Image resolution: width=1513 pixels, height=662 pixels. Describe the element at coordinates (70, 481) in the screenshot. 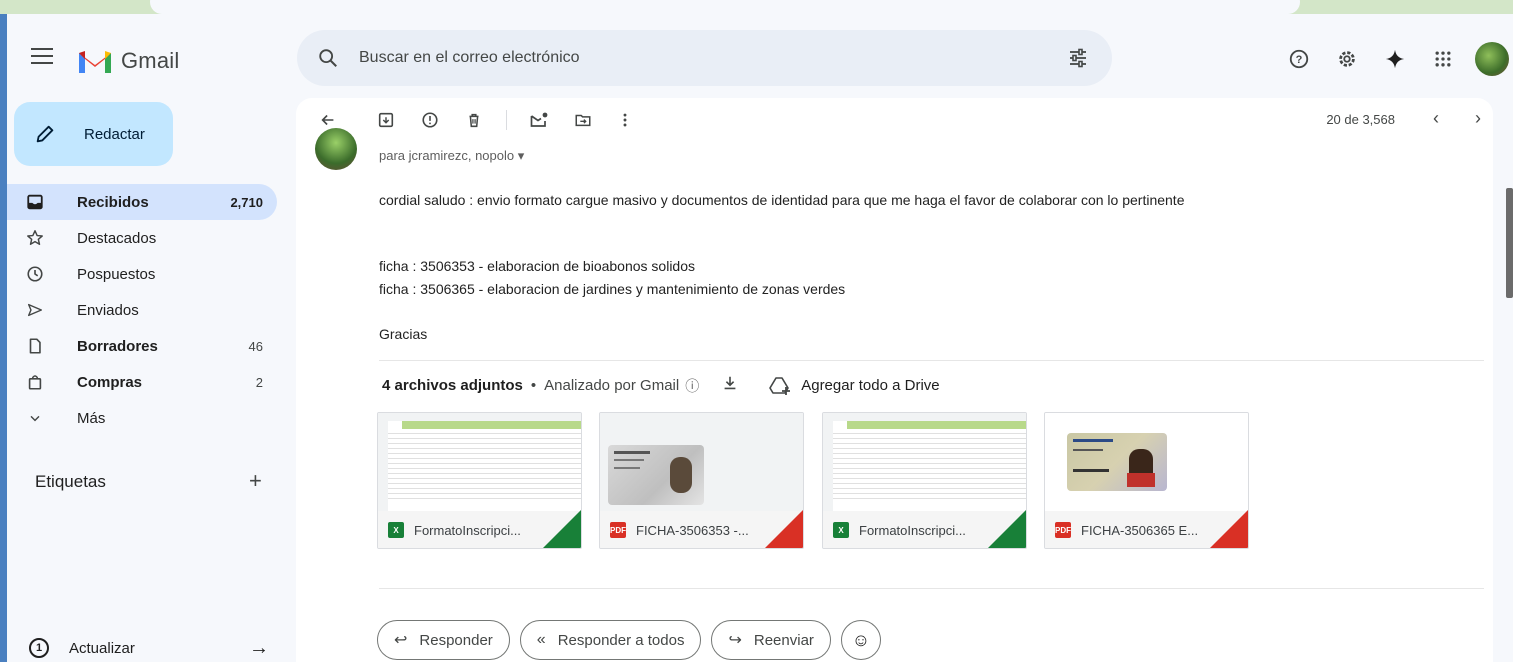

I see `labels-heading: Etiquetas` at that location.